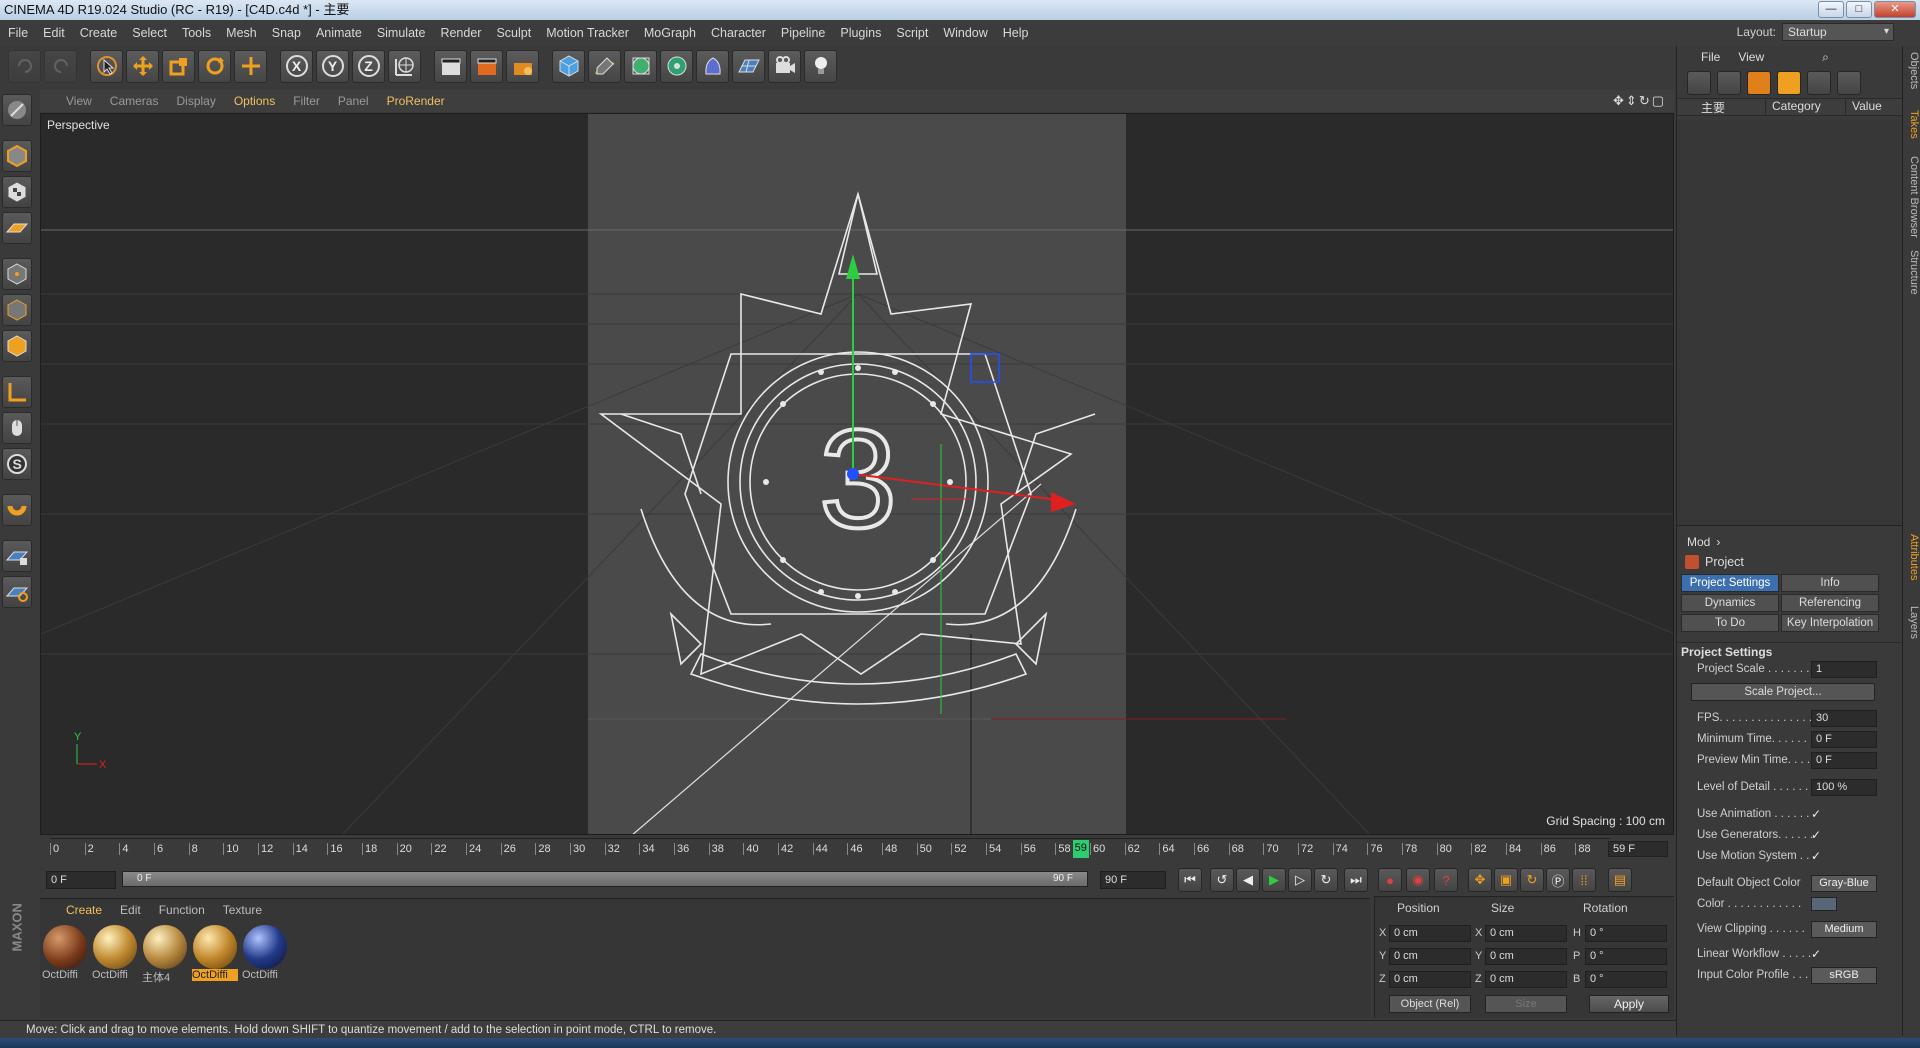 The image size is (1920, 1048). Describe the element at coordinates (1300, 880) in the screenshot. I see `next-frame-button: ▷` at that location.